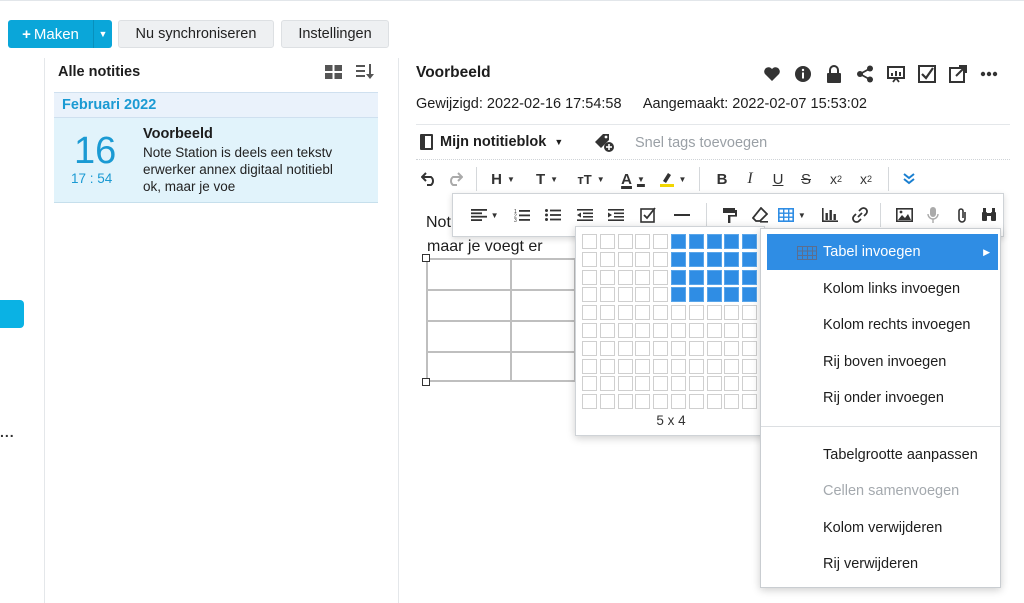  I want to click on font-size-icon: ᴛT ▼, so click(591, 179).